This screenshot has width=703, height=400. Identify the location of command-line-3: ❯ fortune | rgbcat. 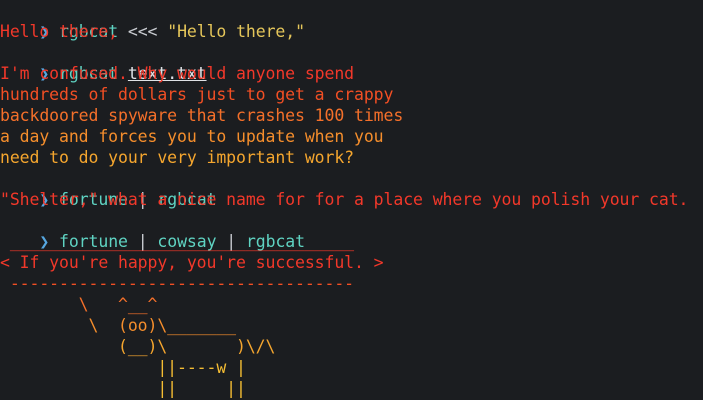
(108, 188).